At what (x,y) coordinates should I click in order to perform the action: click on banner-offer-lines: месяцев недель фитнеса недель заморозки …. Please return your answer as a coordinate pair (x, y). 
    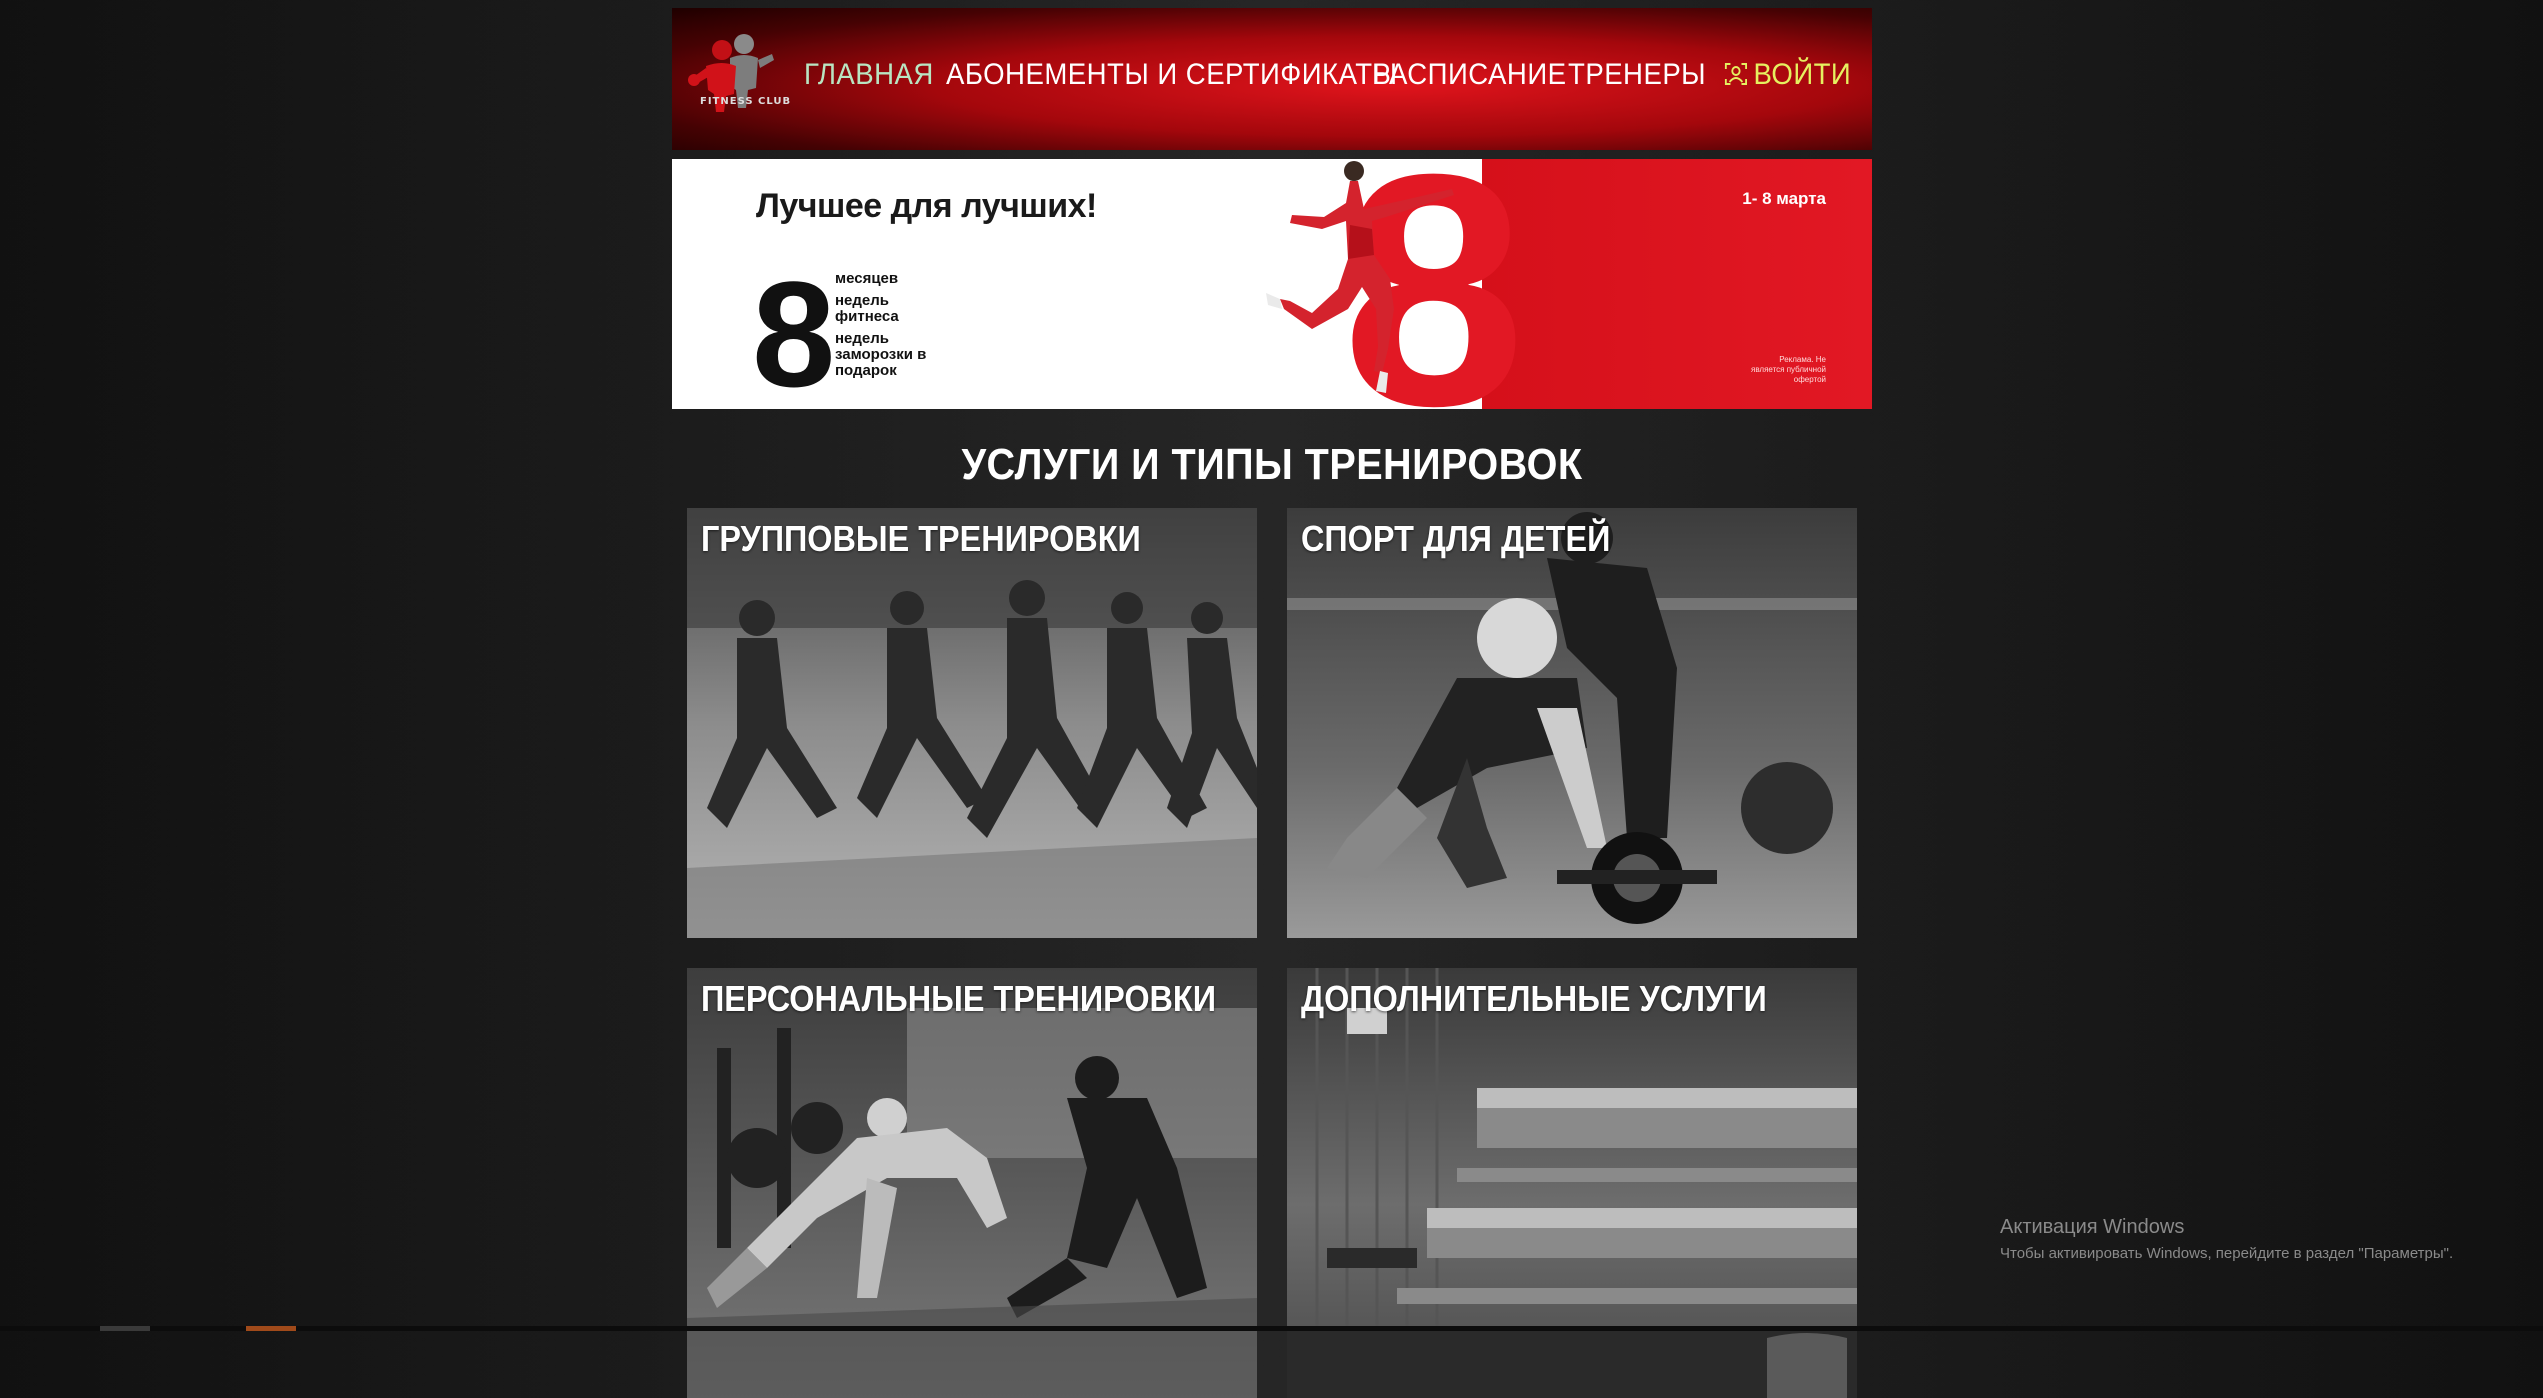
    Looking at the image, I should click on (890, 328).